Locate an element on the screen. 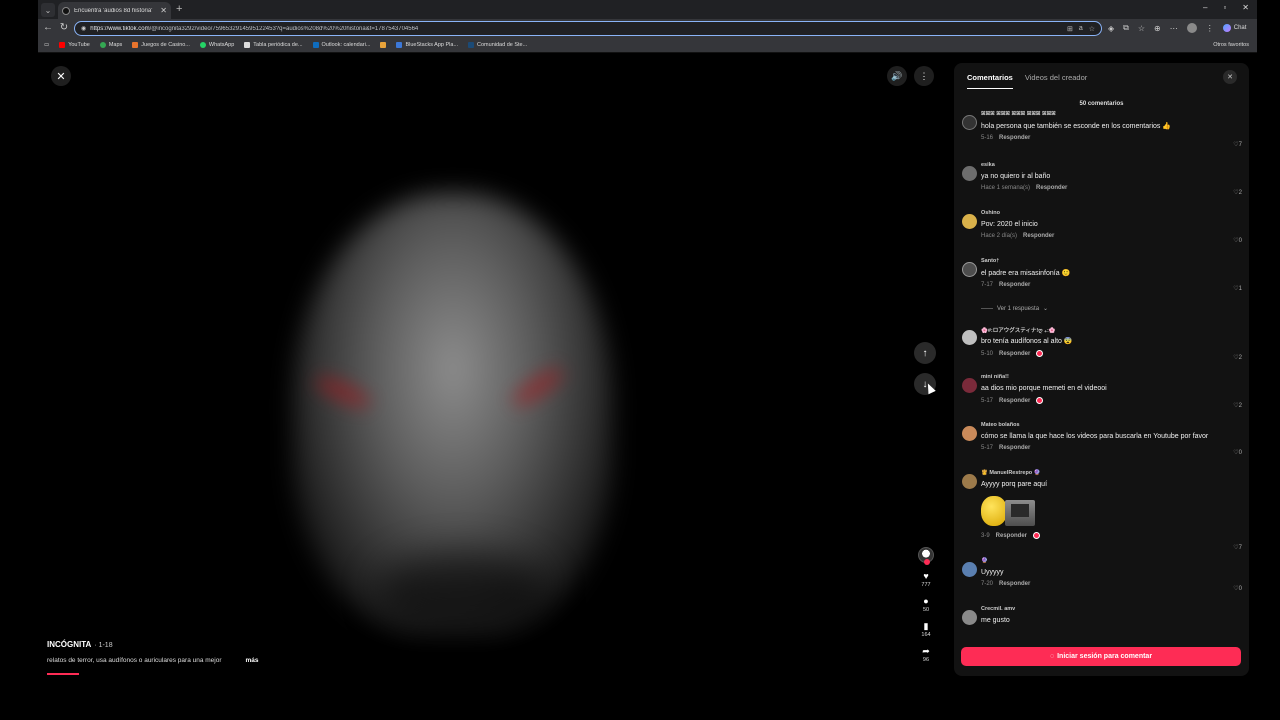 Image resolution: width=1280 pixels, height=720 pixels. more-options-icon: ⋮ is located at coordinates (924, 76).